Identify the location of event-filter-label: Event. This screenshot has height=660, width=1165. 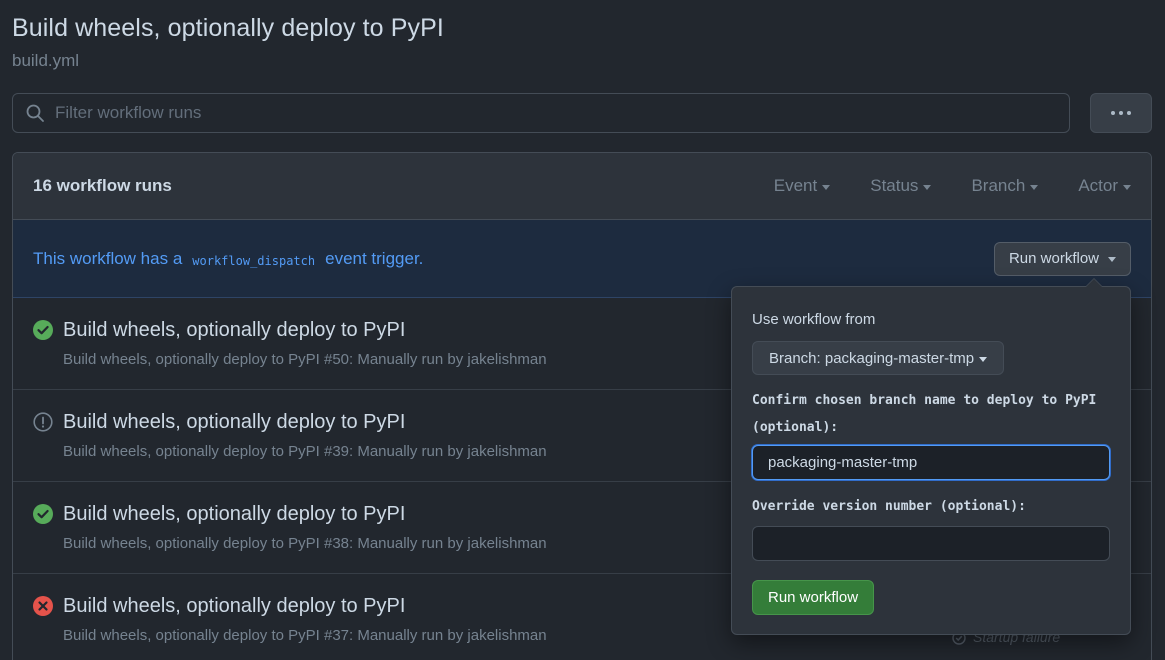
(795, 185).